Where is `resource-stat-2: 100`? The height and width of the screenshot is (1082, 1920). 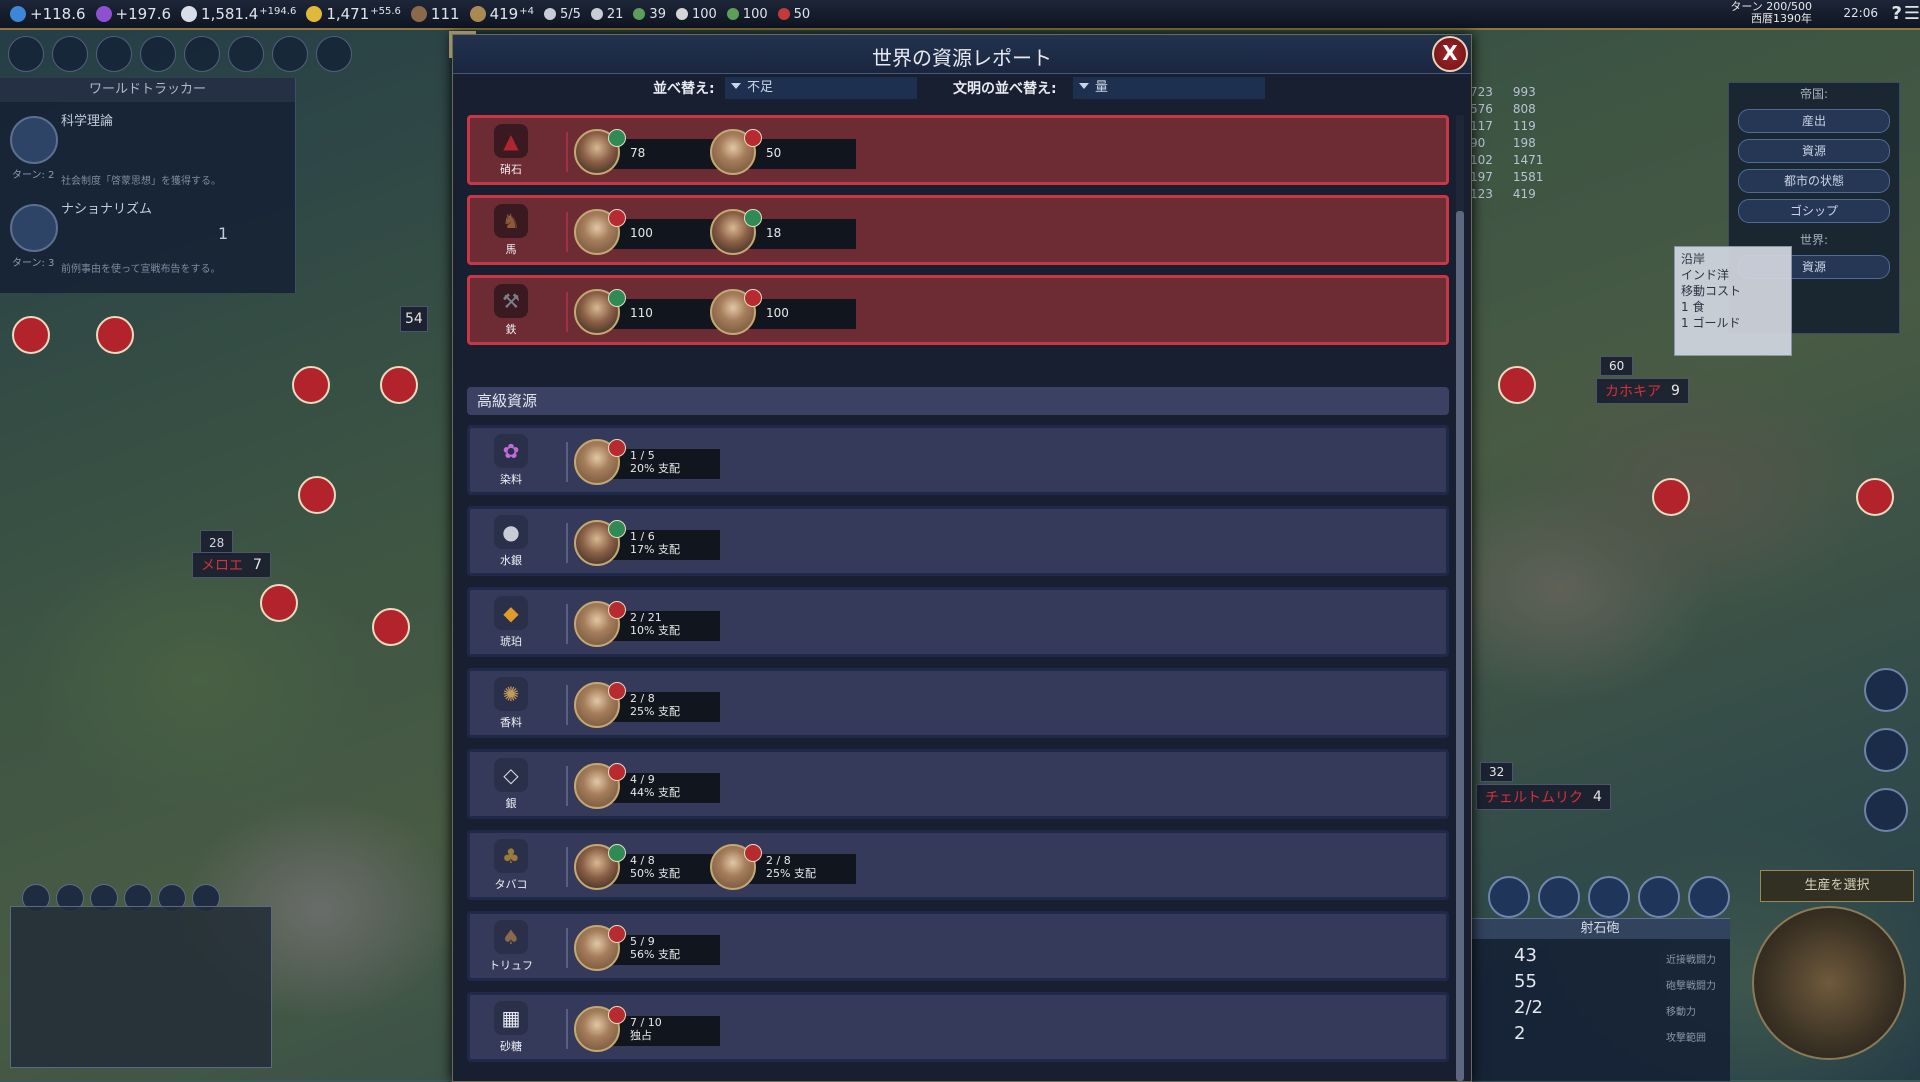 resource-stat-2: 100 is located at coordinates (696, 14).